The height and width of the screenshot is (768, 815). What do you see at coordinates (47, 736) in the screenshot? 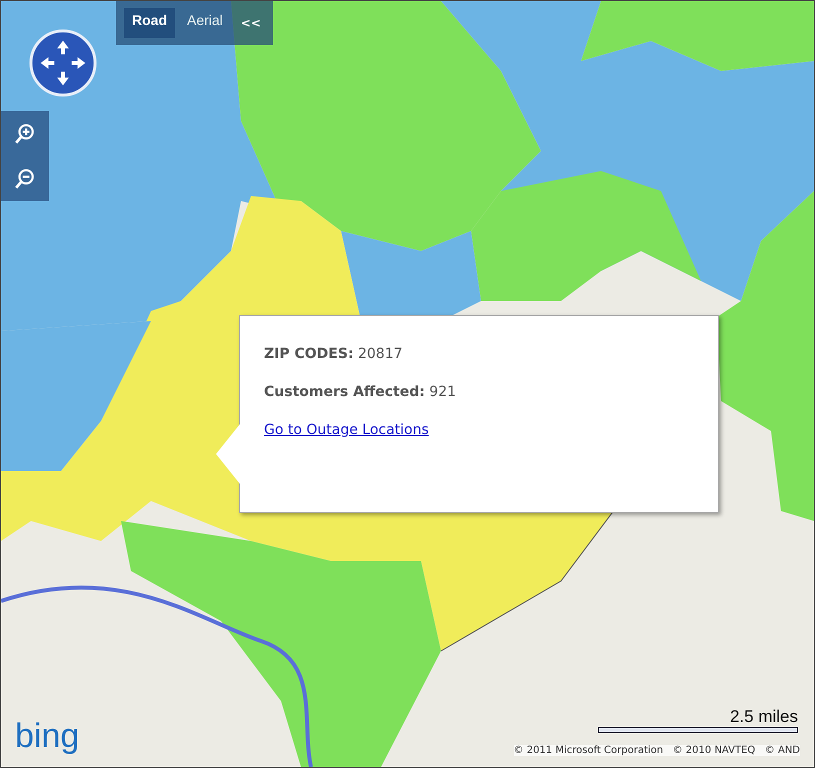
I see `logo: bing` at bounding box center [47, 736].